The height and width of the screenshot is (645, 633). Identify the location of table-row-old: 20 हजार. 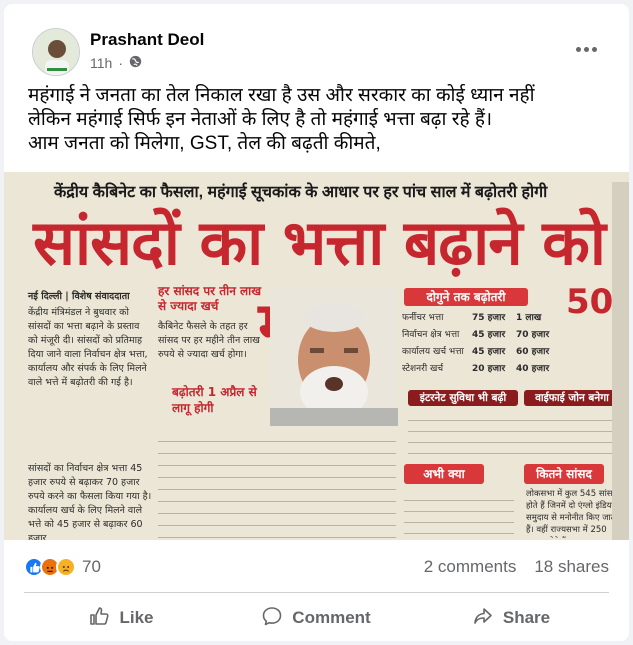
(489, 369).